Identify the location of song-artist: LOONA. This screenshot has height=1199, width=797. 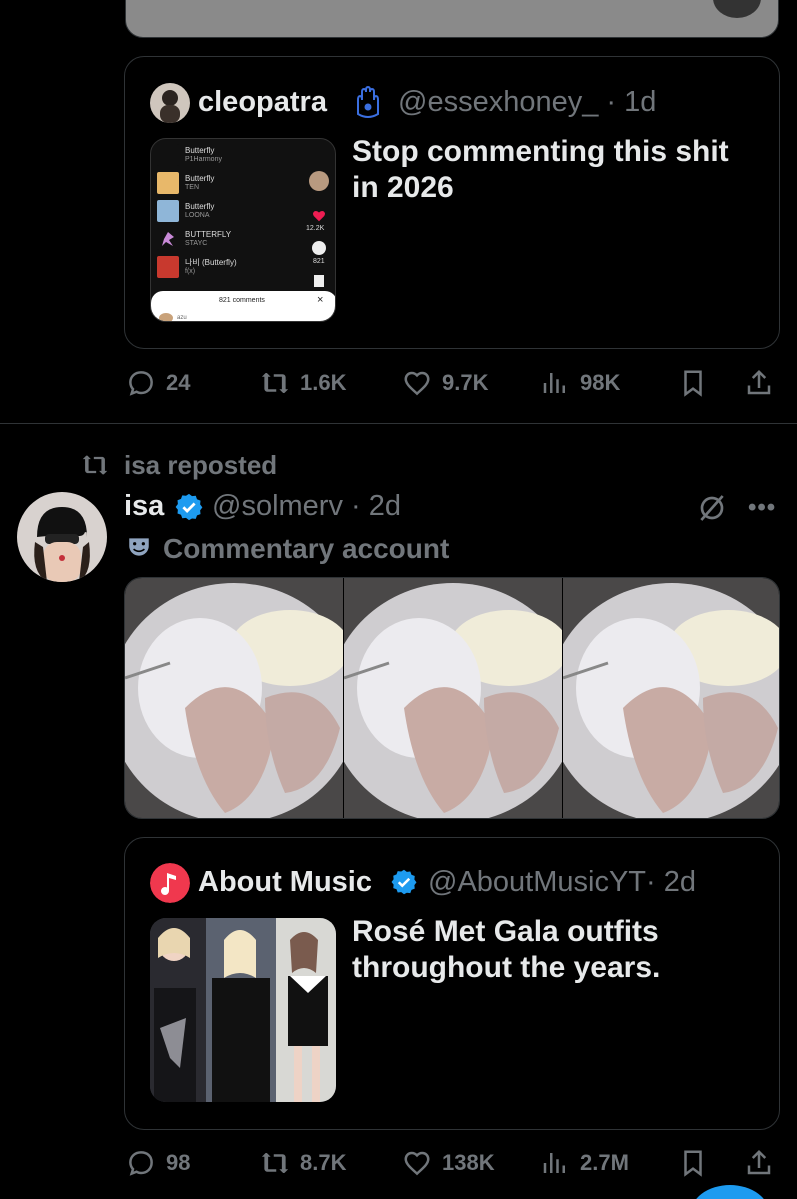
(197, 215).